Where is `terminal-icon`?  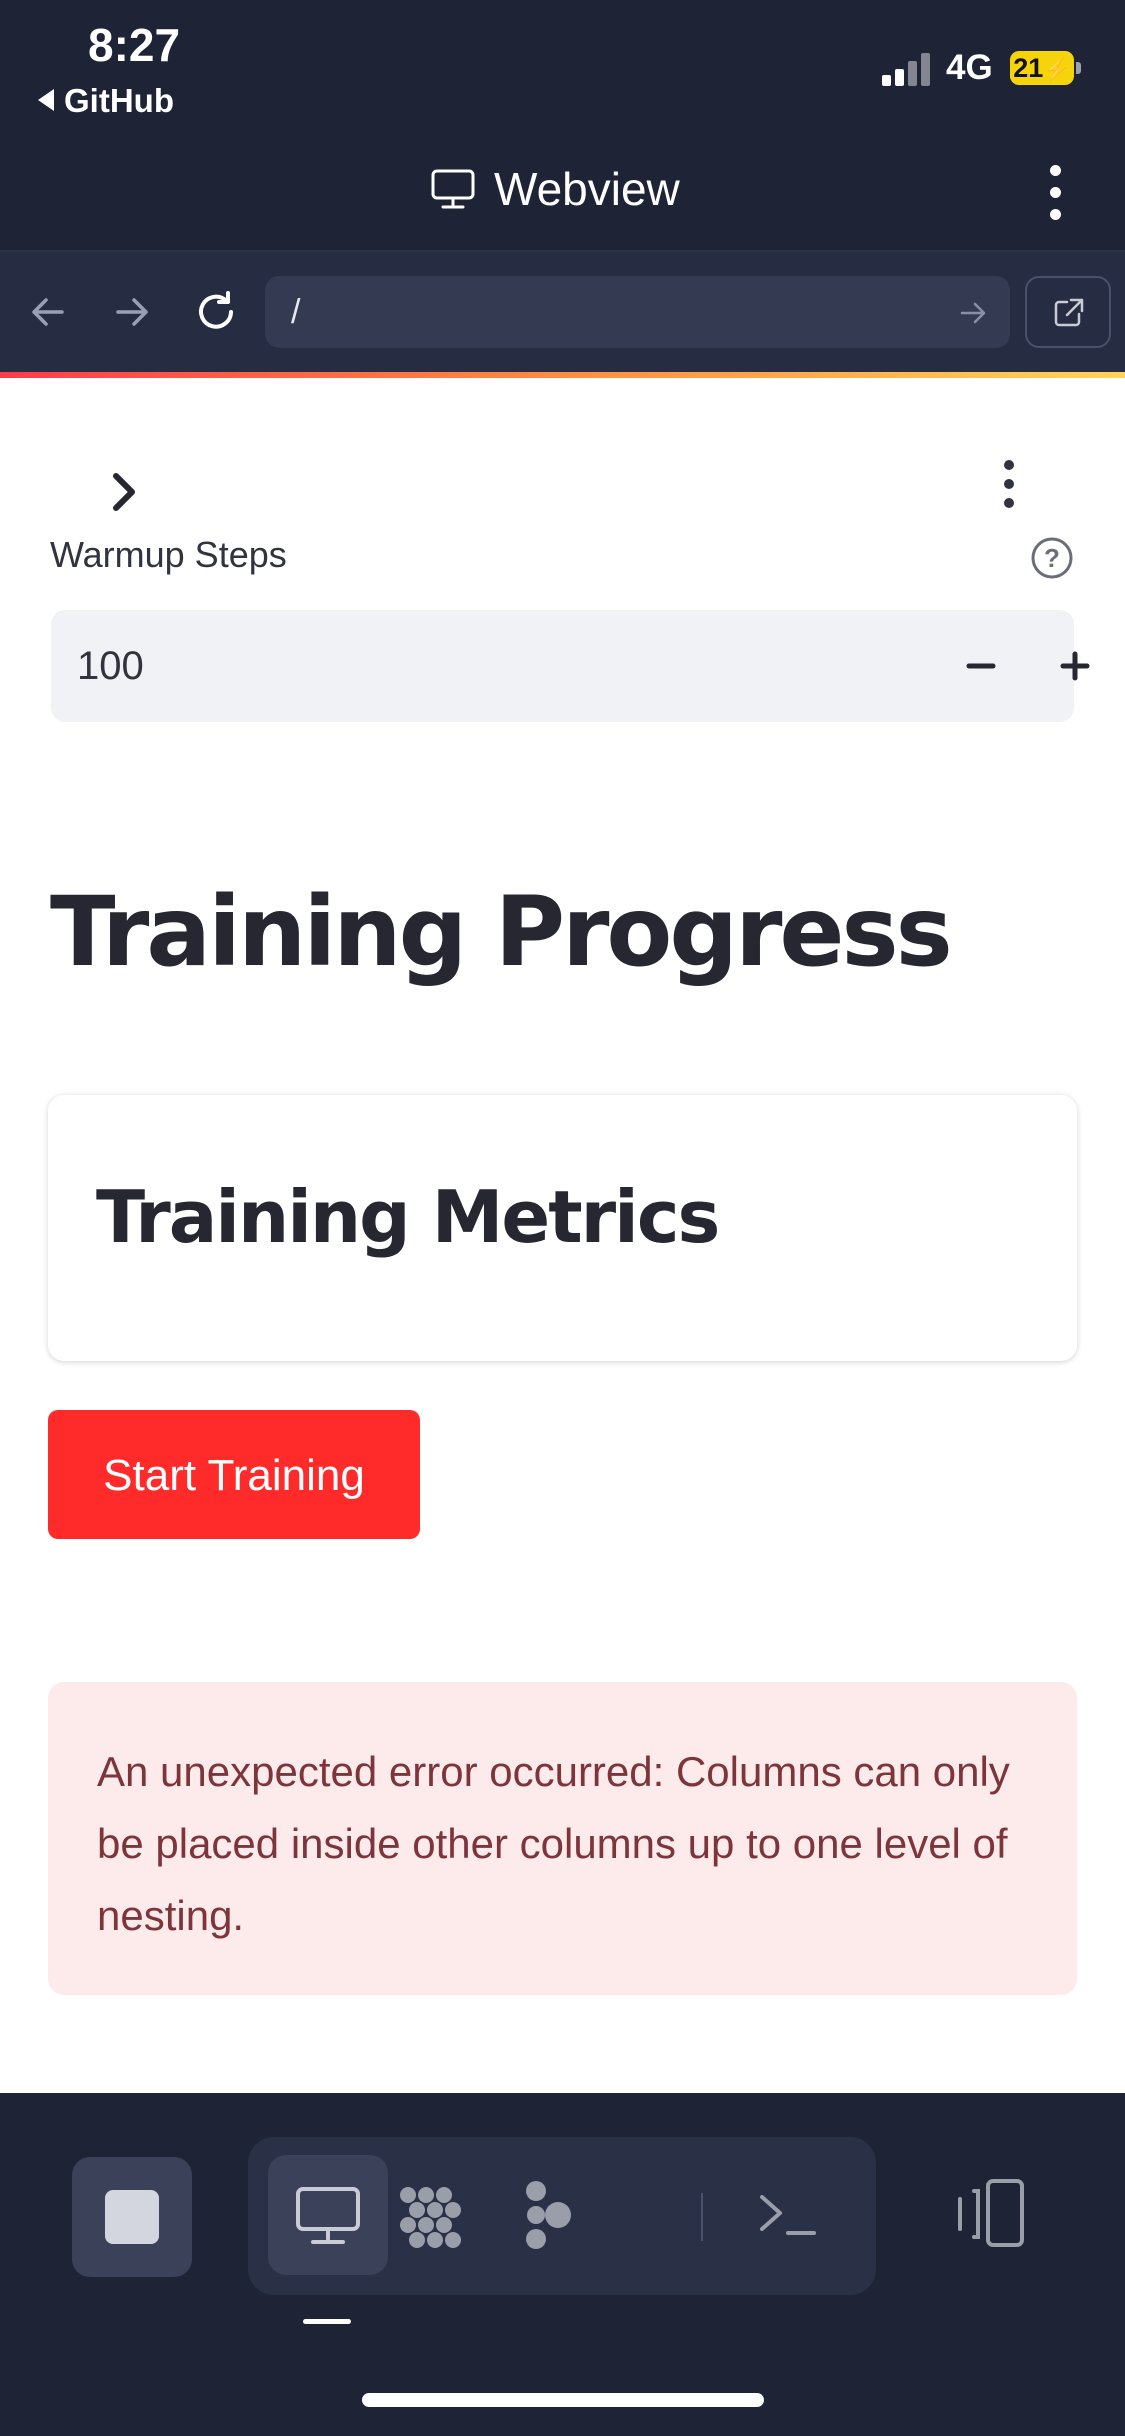 terminal-icon is located at coordinates (788, 2215).